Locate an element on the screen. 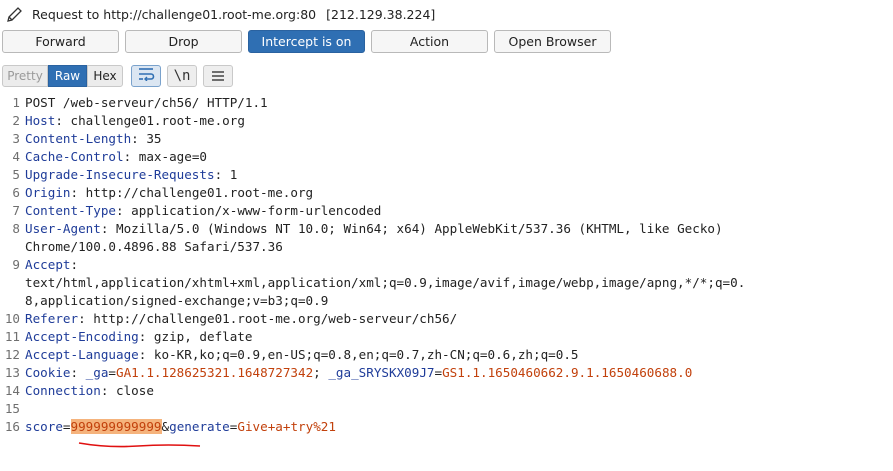 The image size is (893, 471). word-wrap-toggle is located at coordinates (146, 76).